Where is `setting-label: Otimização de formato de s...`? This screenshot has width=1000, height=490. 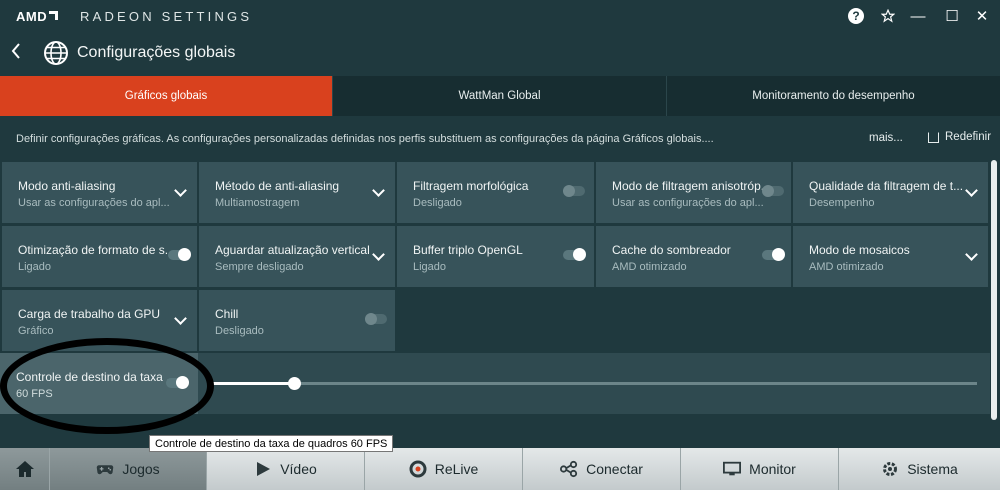
setting-label: Otimização de formato de s... is located at coordinates (96, 250).